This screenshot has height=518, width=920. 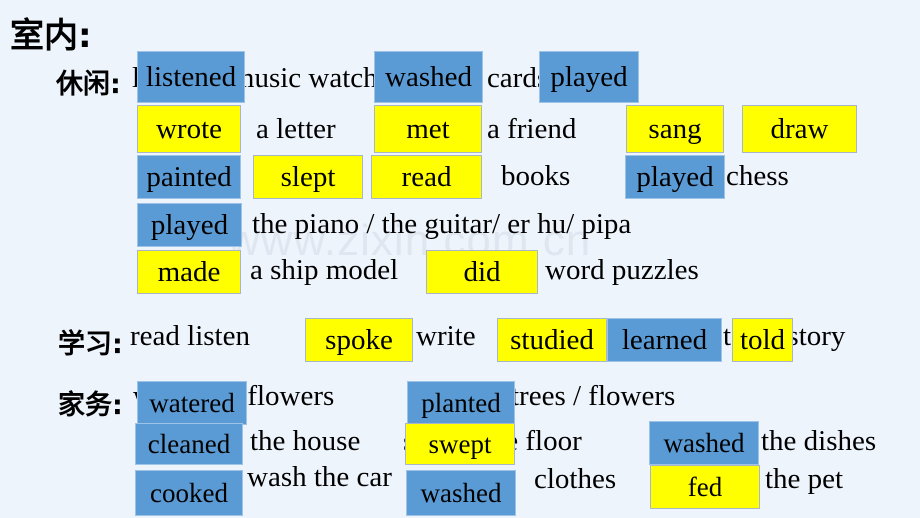 I want to click on box-cooked: cooked, so click(x=189, y=493).